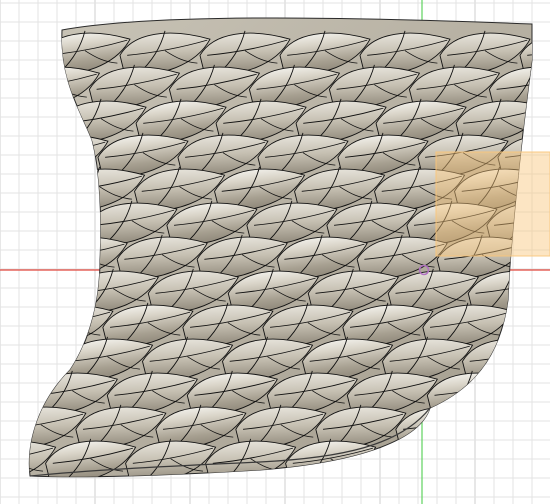 The image size is (550, 504). What do you see at coordinates (492, 204) in the screenshot?
I see `selection-highlight-box` at bounding box center [492, 204].